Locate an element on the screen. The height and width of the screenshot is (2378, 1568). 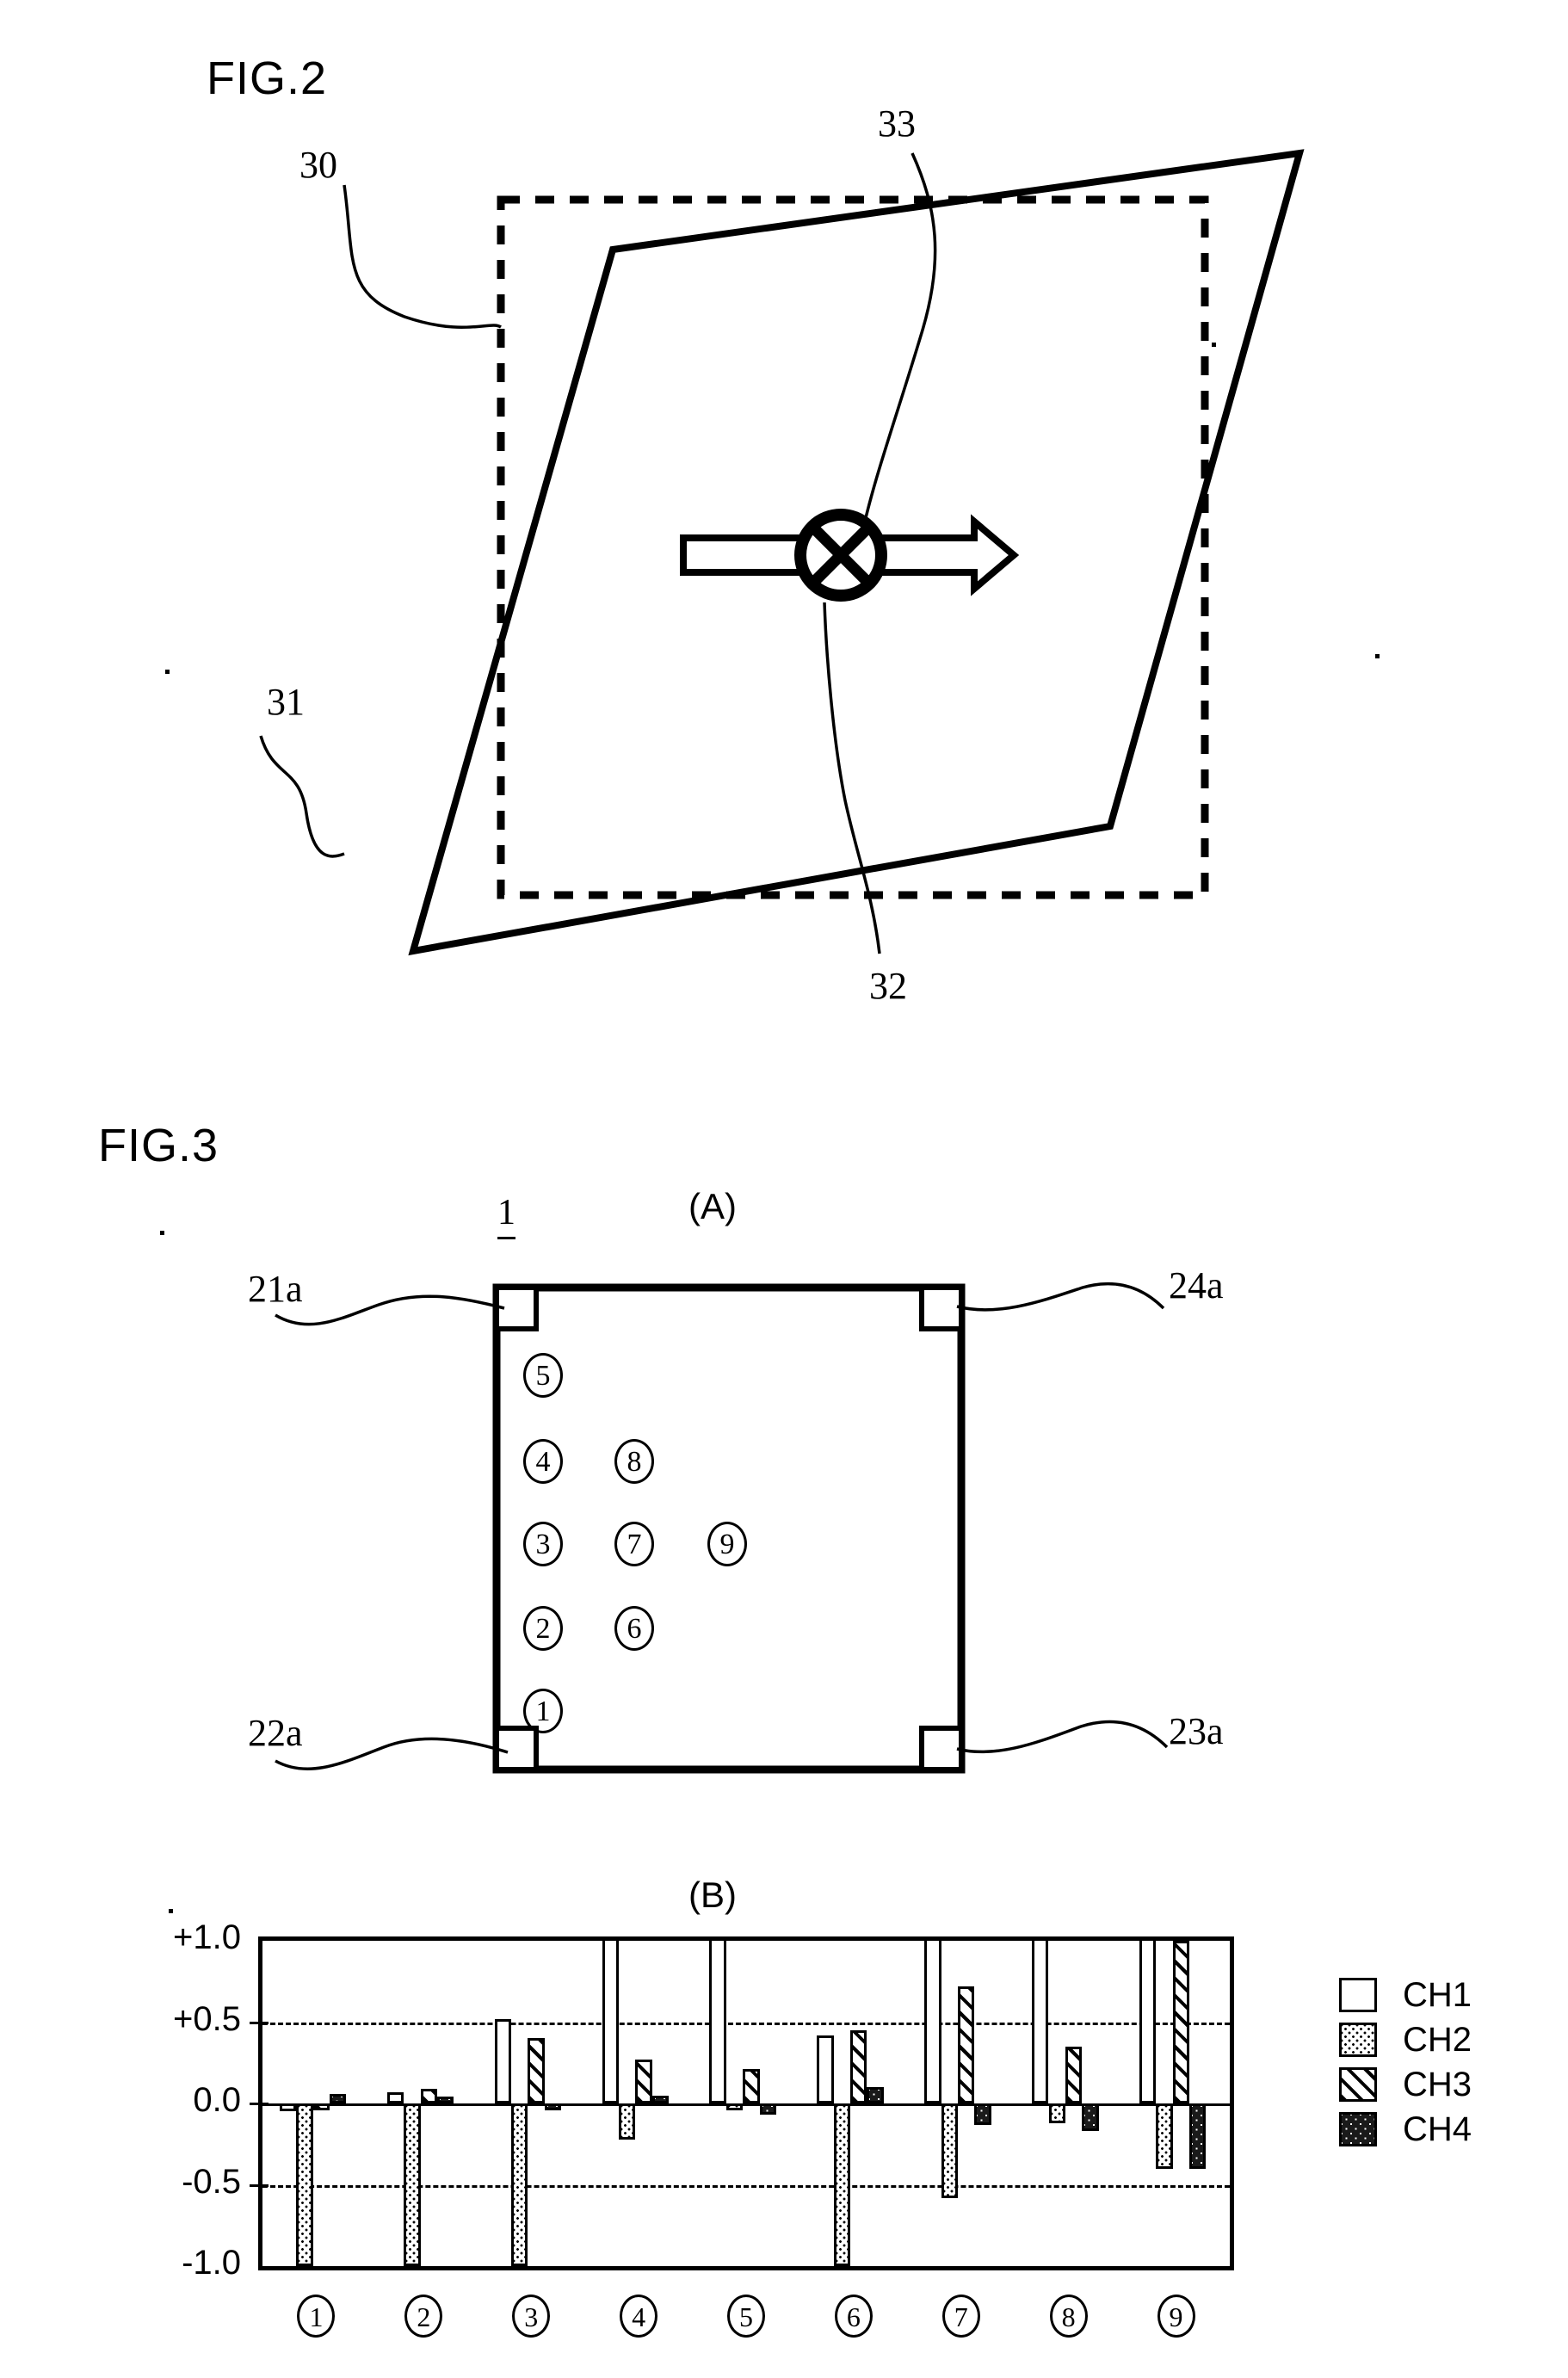
fig2-dashed-rectangle is located at coordinates (853, 547).